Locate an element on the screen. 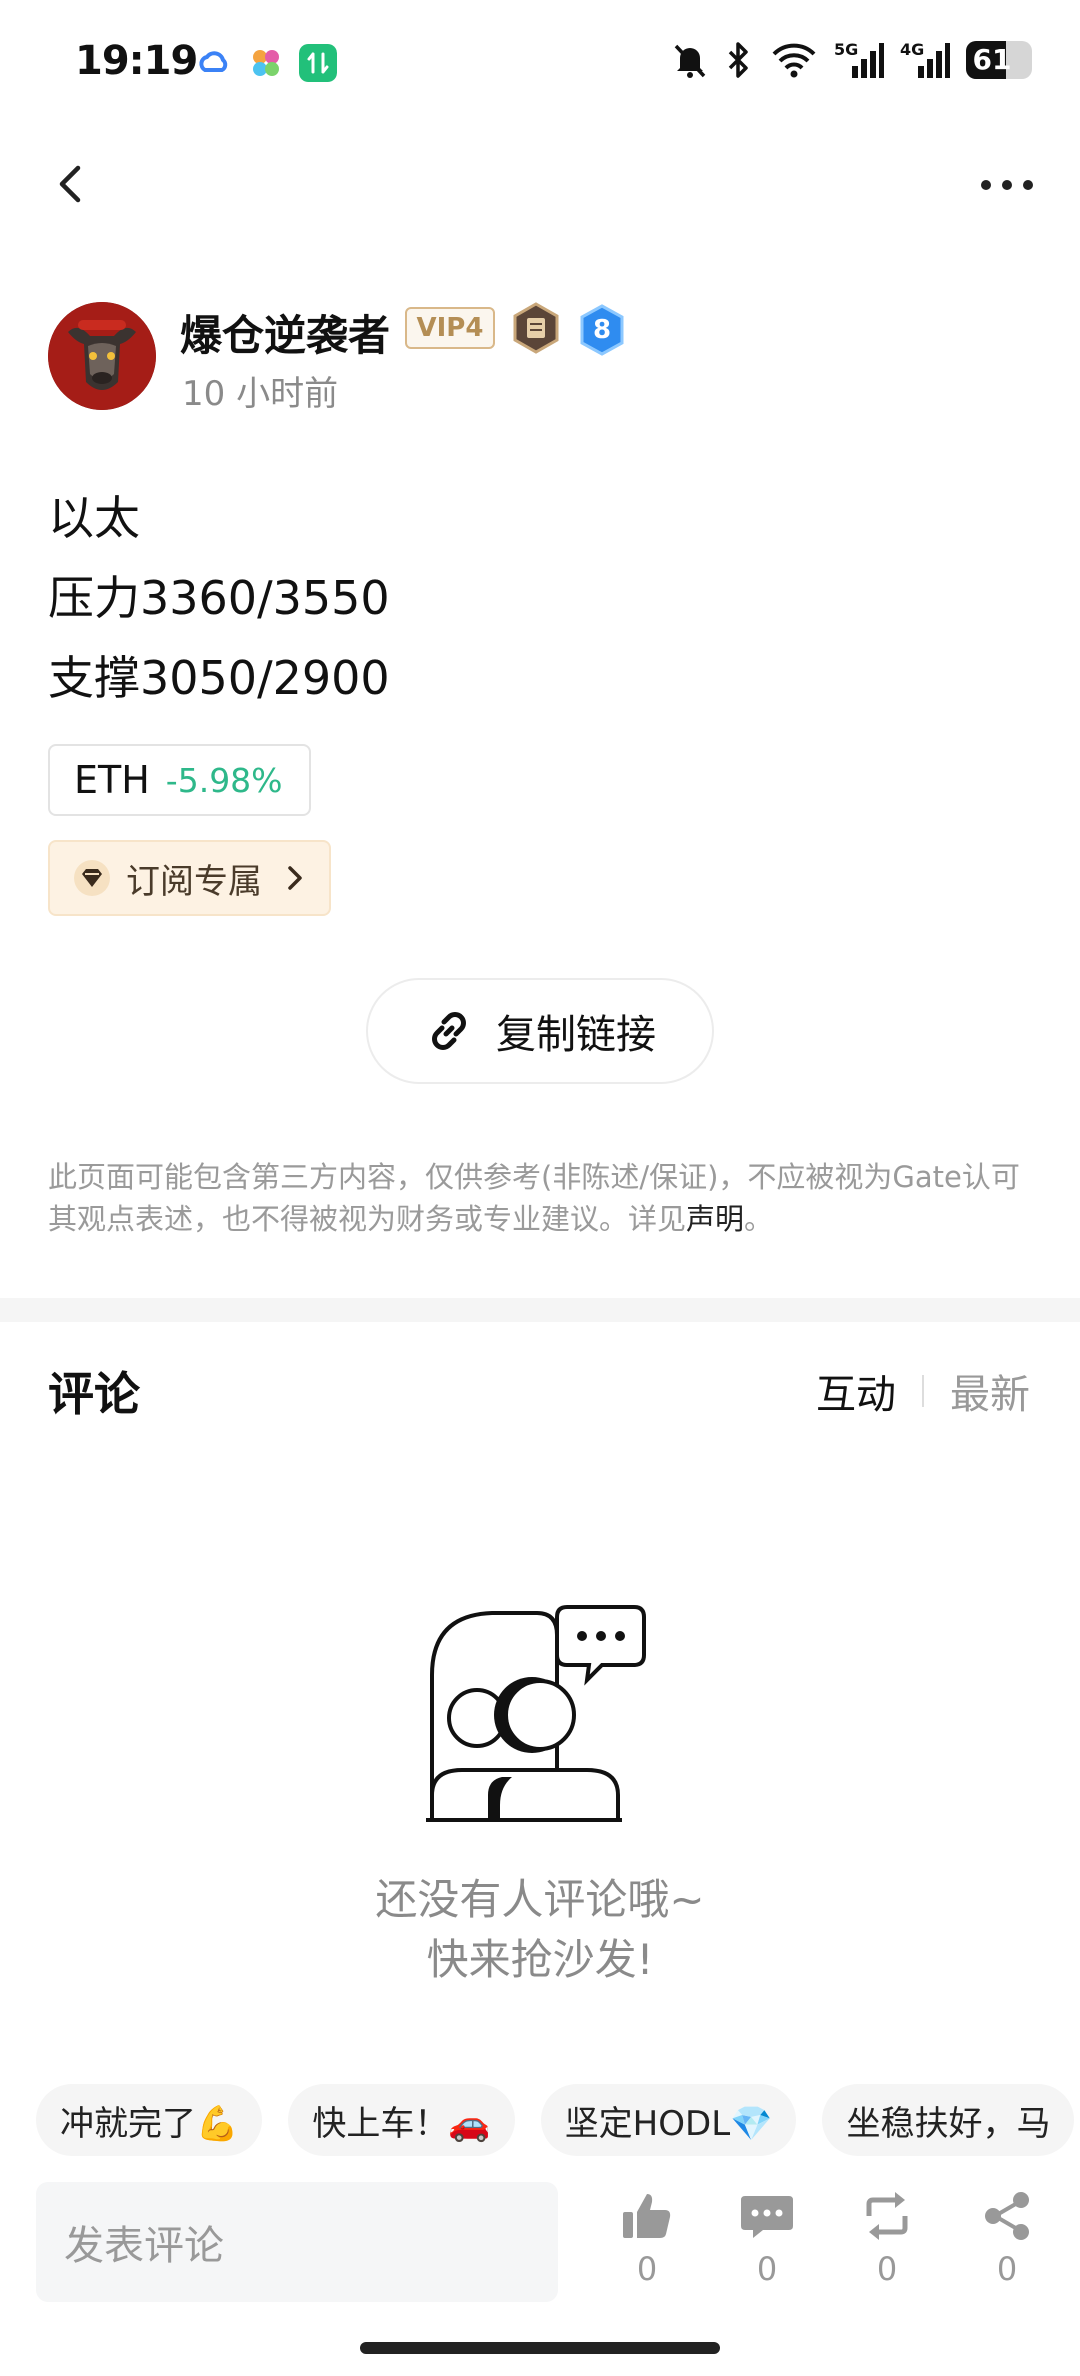 This screenshot has width=1080, height=2376. battery-indicator: 61 is located at coordinates (999, 60).